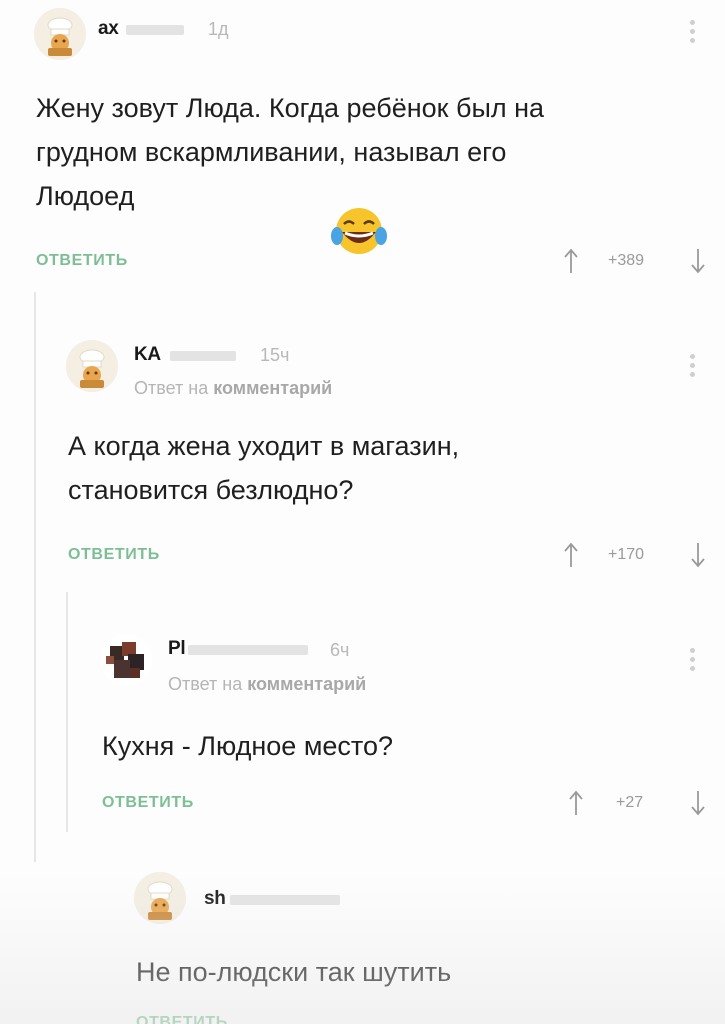 This screenshot has height=1024, width=725. What do you see at coordinates (114, 555) in the screenshot?
I see `comment-2-reply-button: ОТВЕТИТЬ` at bounding box center [114, 555].